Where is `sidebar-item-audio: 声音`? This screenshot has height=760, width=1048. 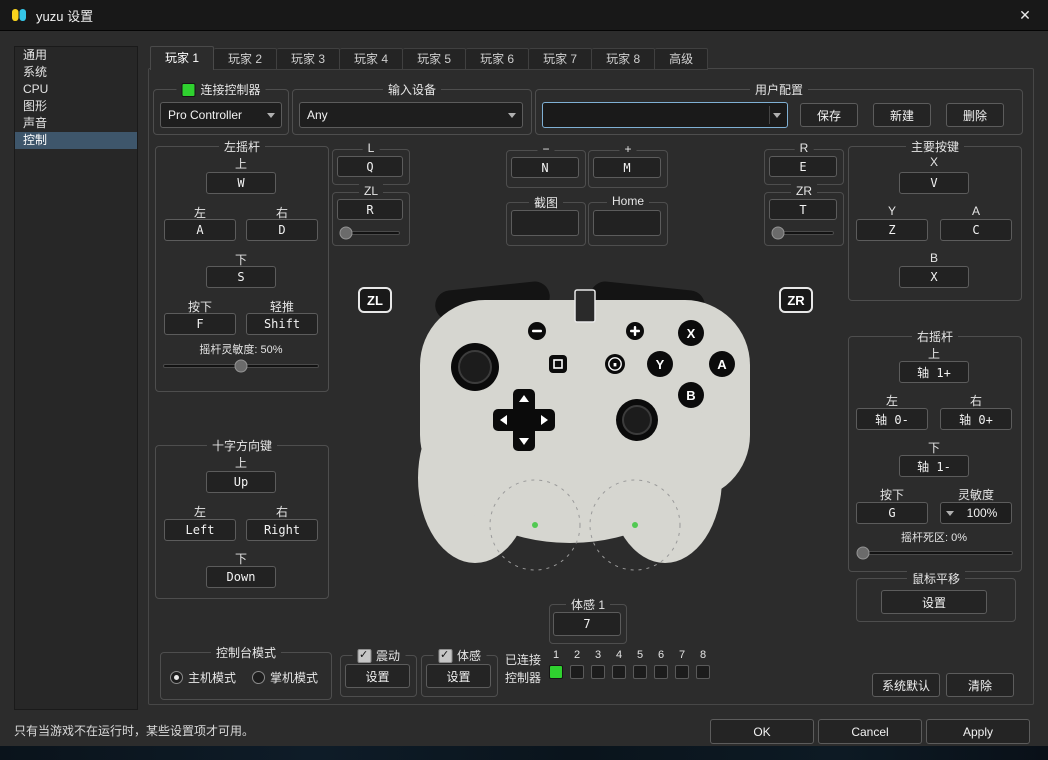 sidebar-item-audio: 声音 is located at coordinates (76, 123).